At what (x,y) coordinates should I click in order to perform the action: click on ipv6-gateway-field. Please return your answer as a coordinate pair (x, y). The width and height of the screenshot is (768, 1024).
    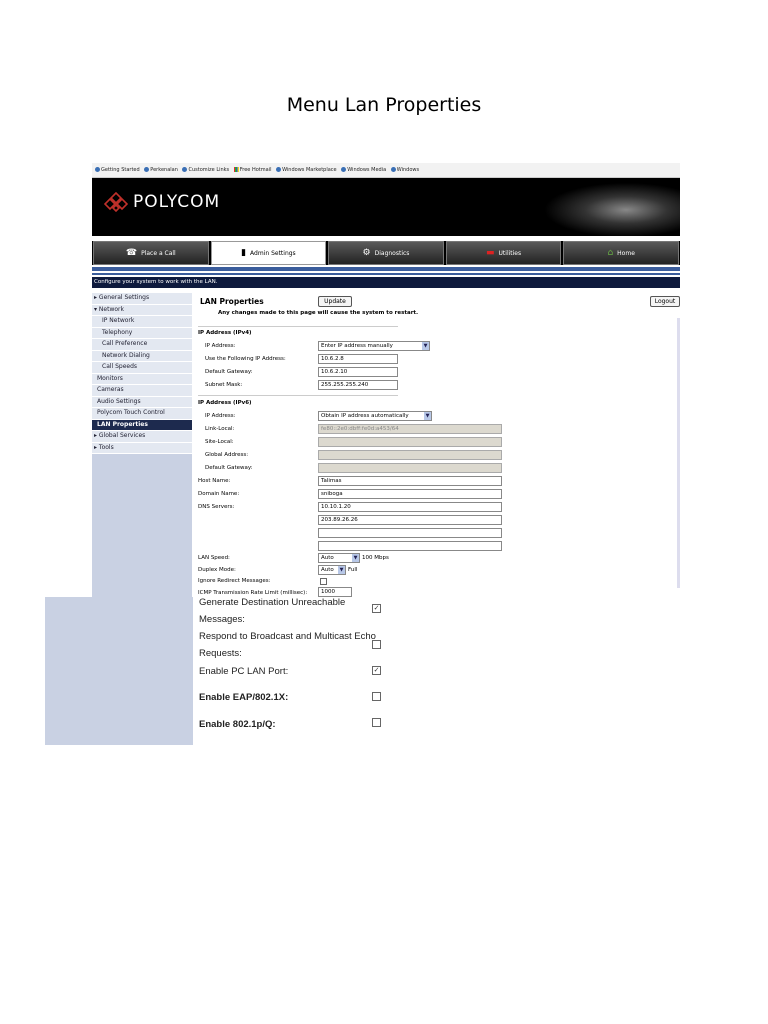
    Looking at the image, I should click on (410, 468).